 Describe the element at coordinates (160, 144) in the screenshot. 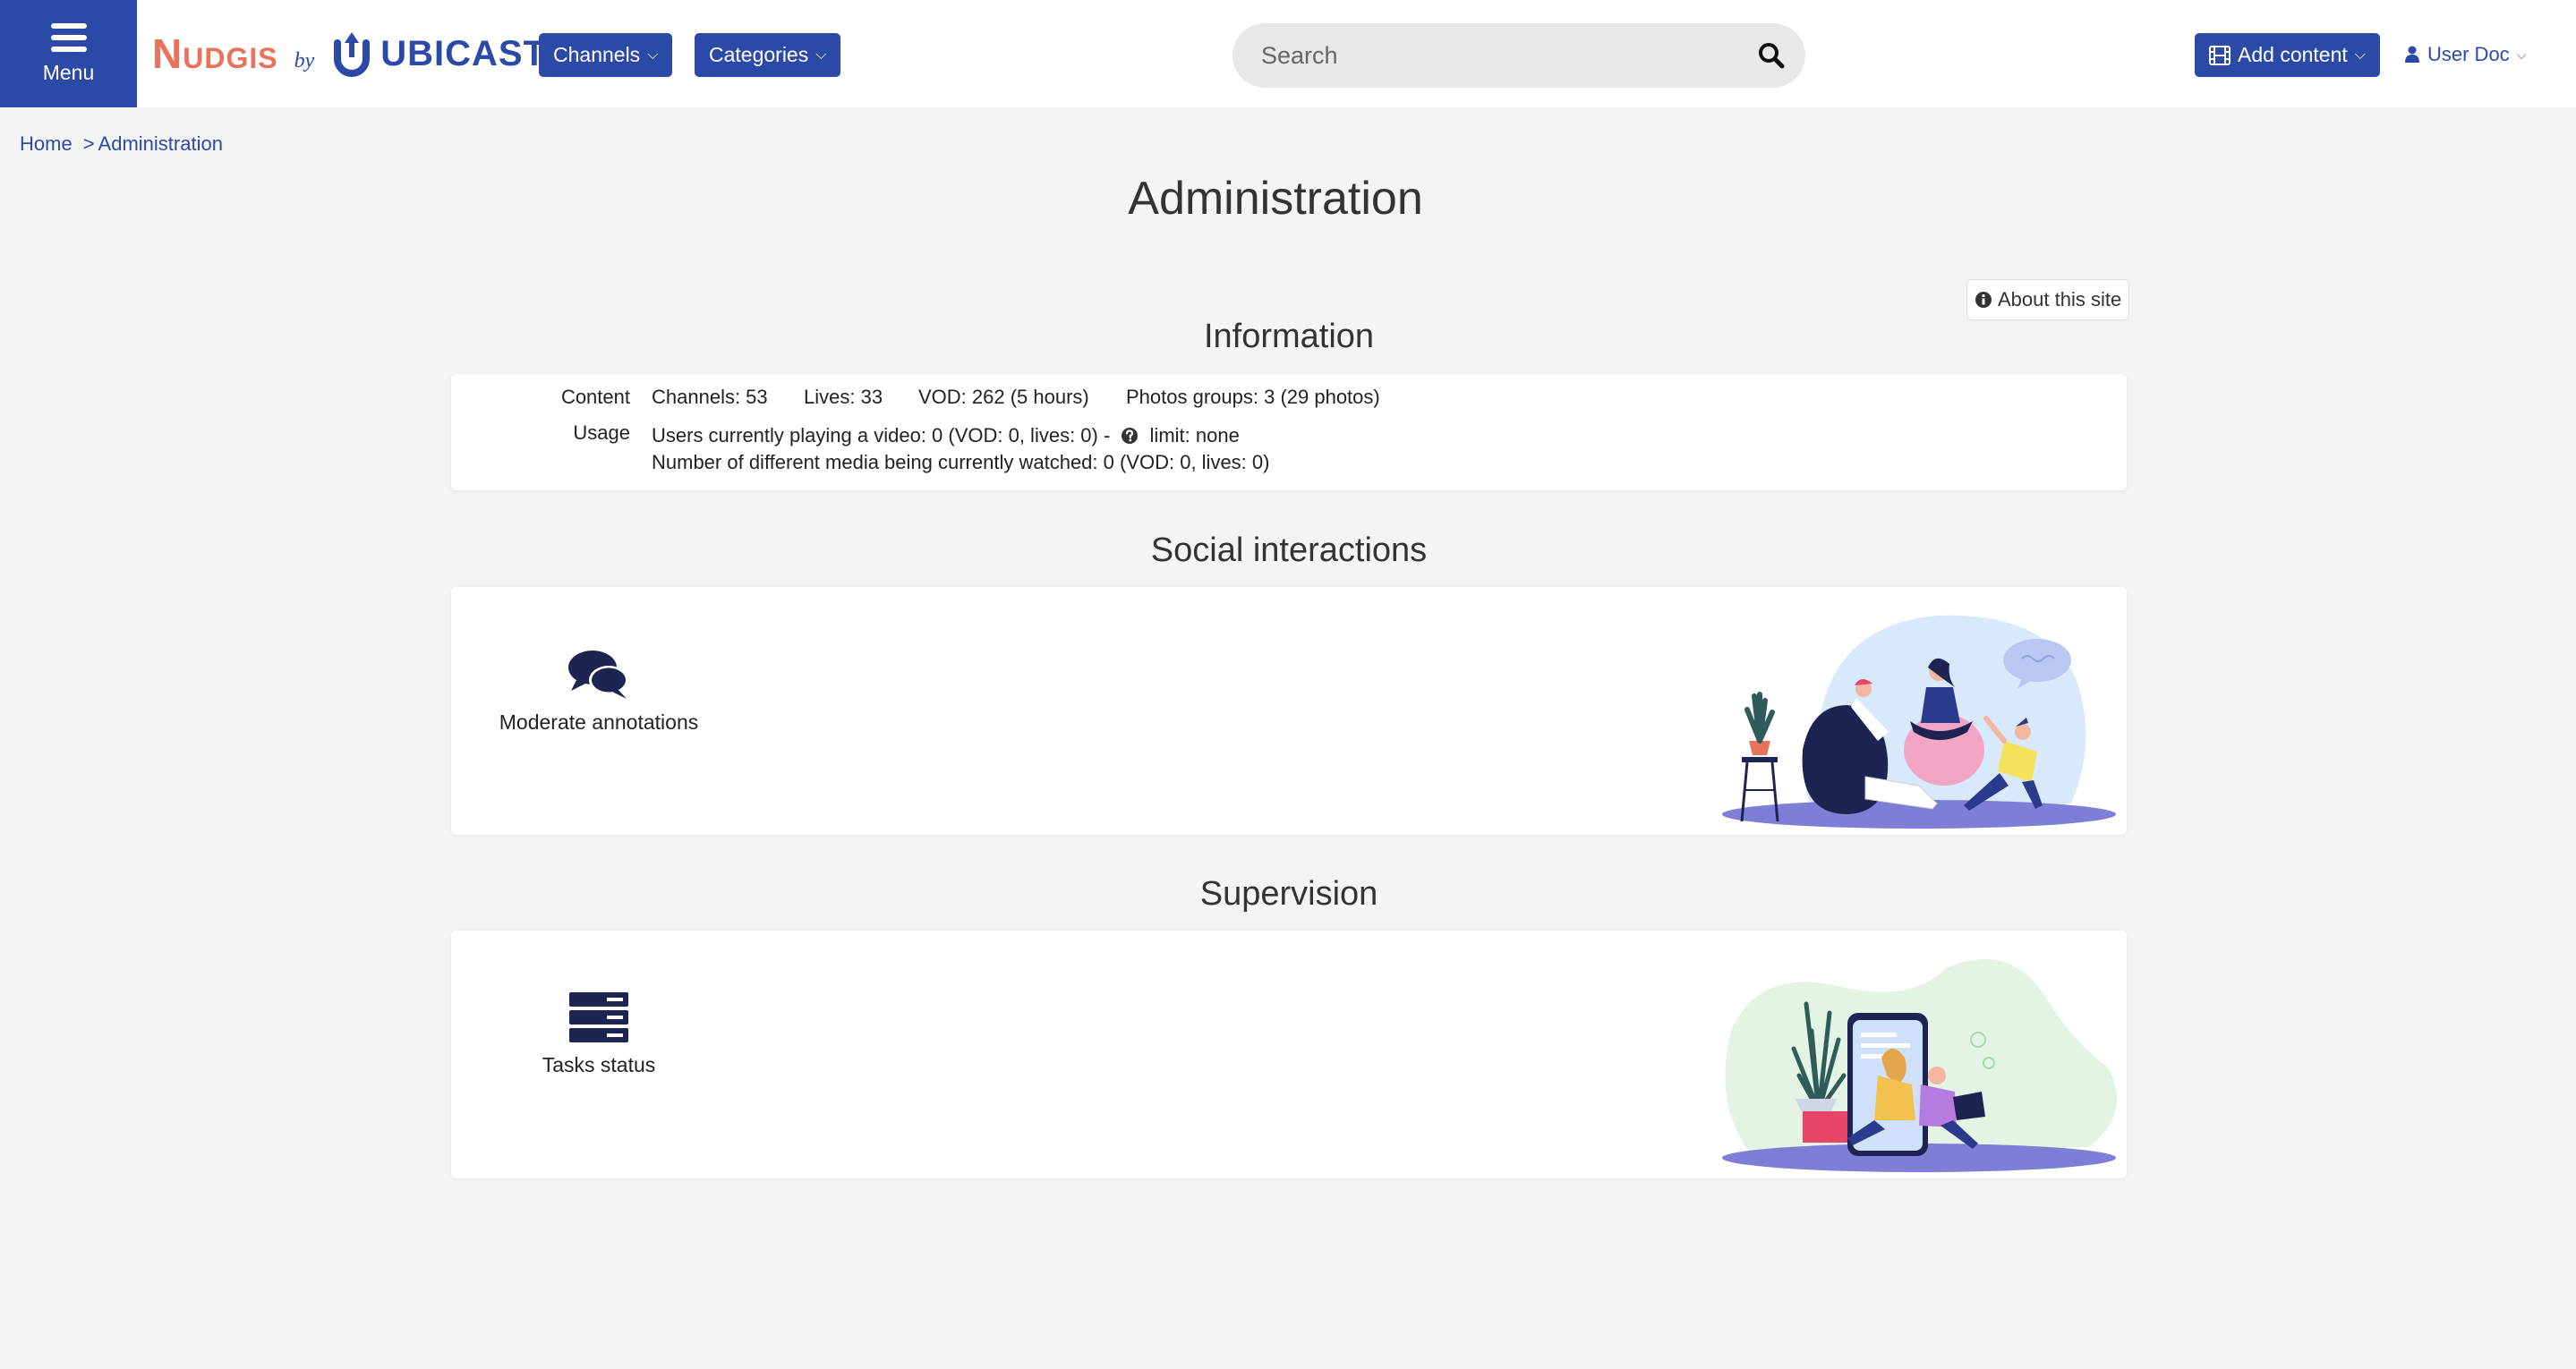

I see `breadcrumb-current: Administration` at that location.